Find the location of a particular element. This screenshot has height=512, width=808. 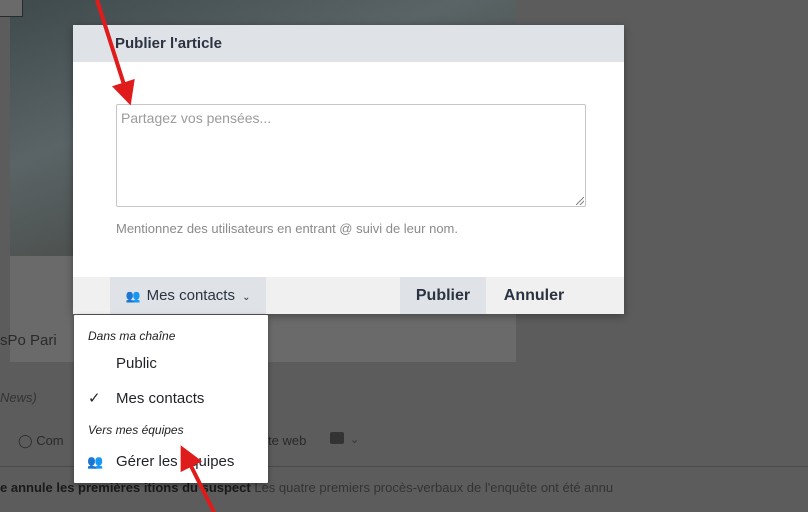

arrow-to-textarea is located at coordinates (115, 53).